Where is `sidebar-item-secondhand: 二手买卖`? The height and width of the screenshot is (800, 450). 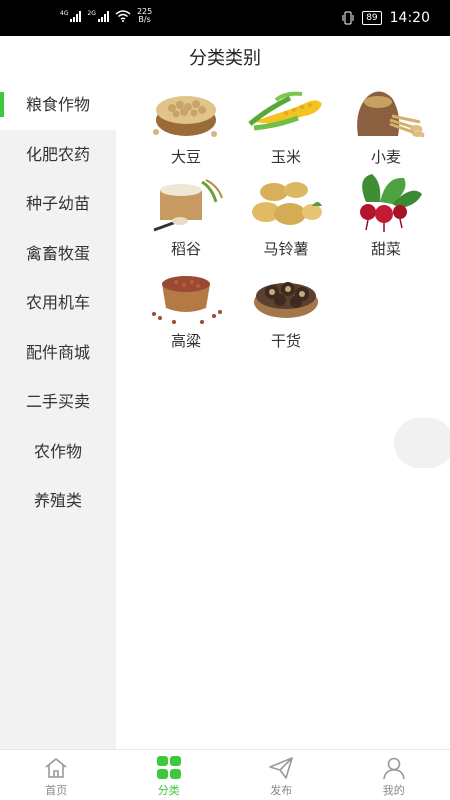 sidebar-item-secondhand: 二手买卖 is located at coordinates (58, 402).